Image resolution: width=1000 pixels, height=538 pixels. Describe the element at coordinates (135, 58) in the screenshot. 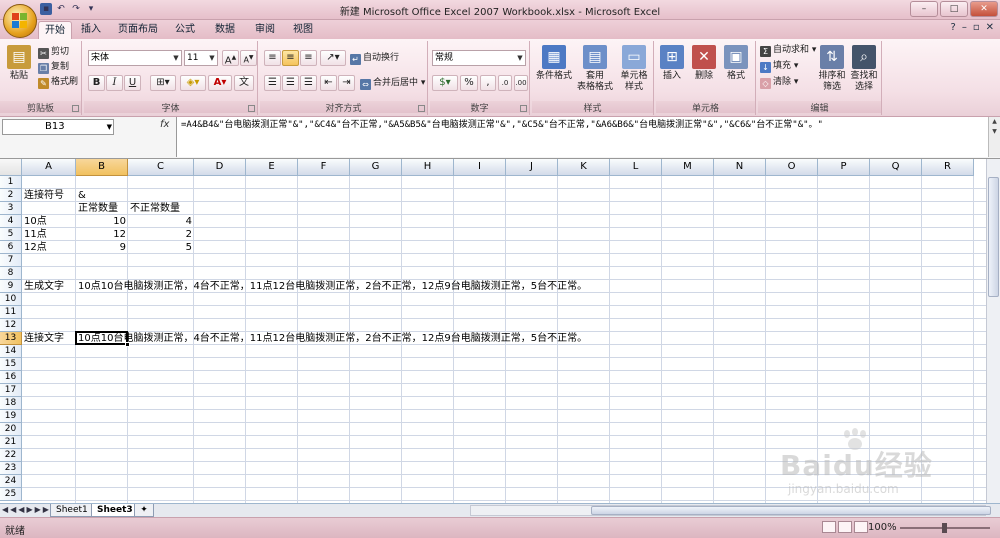

I see `font-name-combo: 宋体 ▼` at that location.